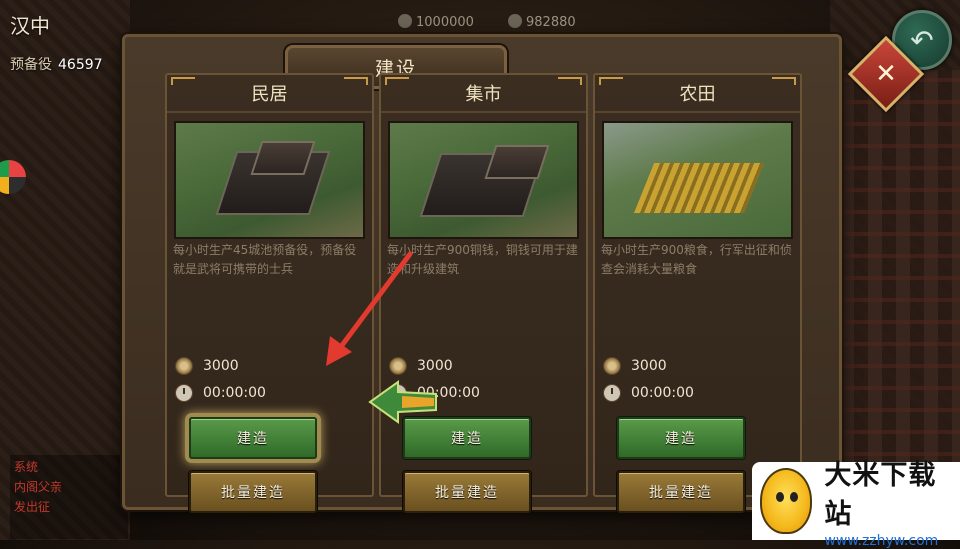 The width and height of the screenshot is (960, 549). What do you see at coordinates (517, 162) in the screenshot?
I see `market-roof-art` at bounding box center [517, 162].